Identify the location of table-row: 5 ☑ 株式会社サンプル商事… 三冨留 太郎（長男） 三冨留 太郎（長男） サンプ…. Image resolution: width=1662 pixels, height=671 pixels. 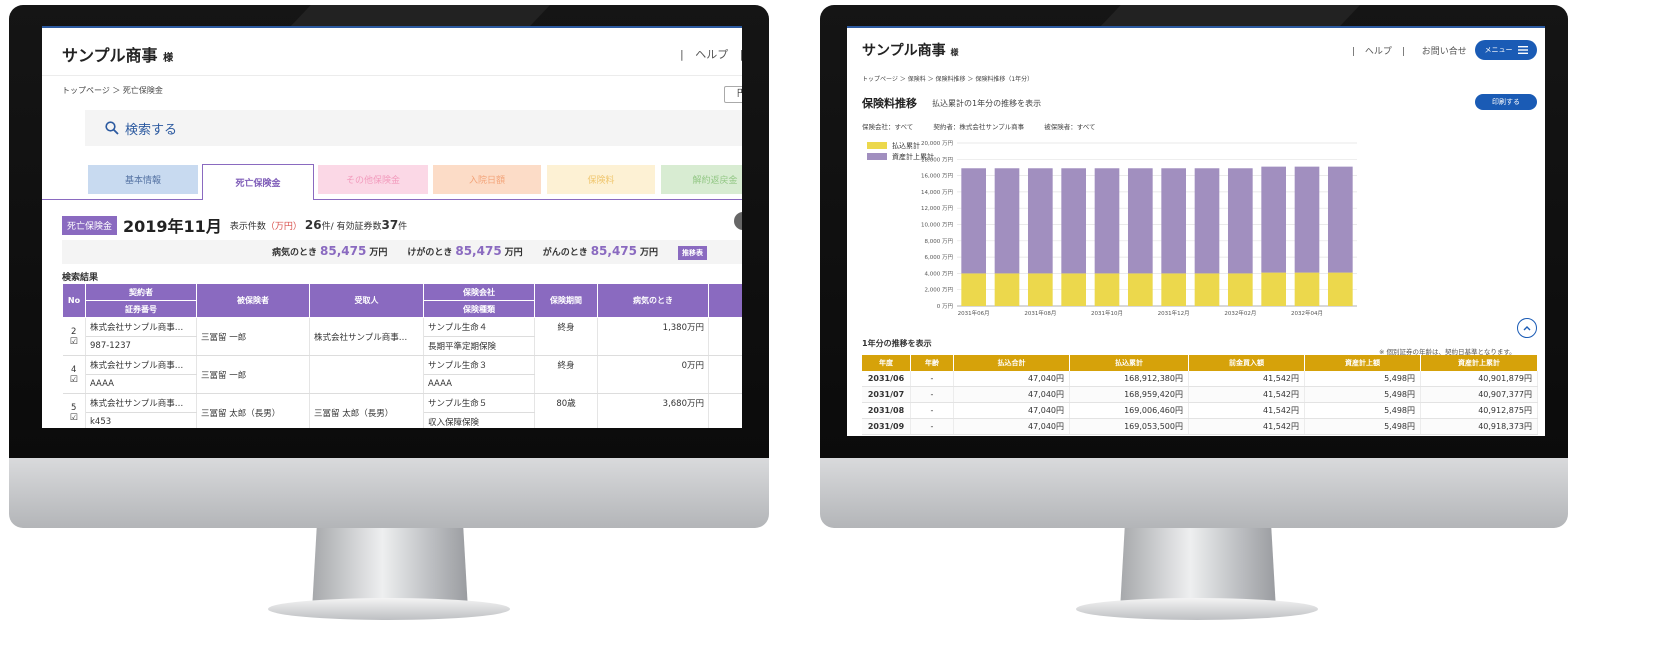
(402, 410).